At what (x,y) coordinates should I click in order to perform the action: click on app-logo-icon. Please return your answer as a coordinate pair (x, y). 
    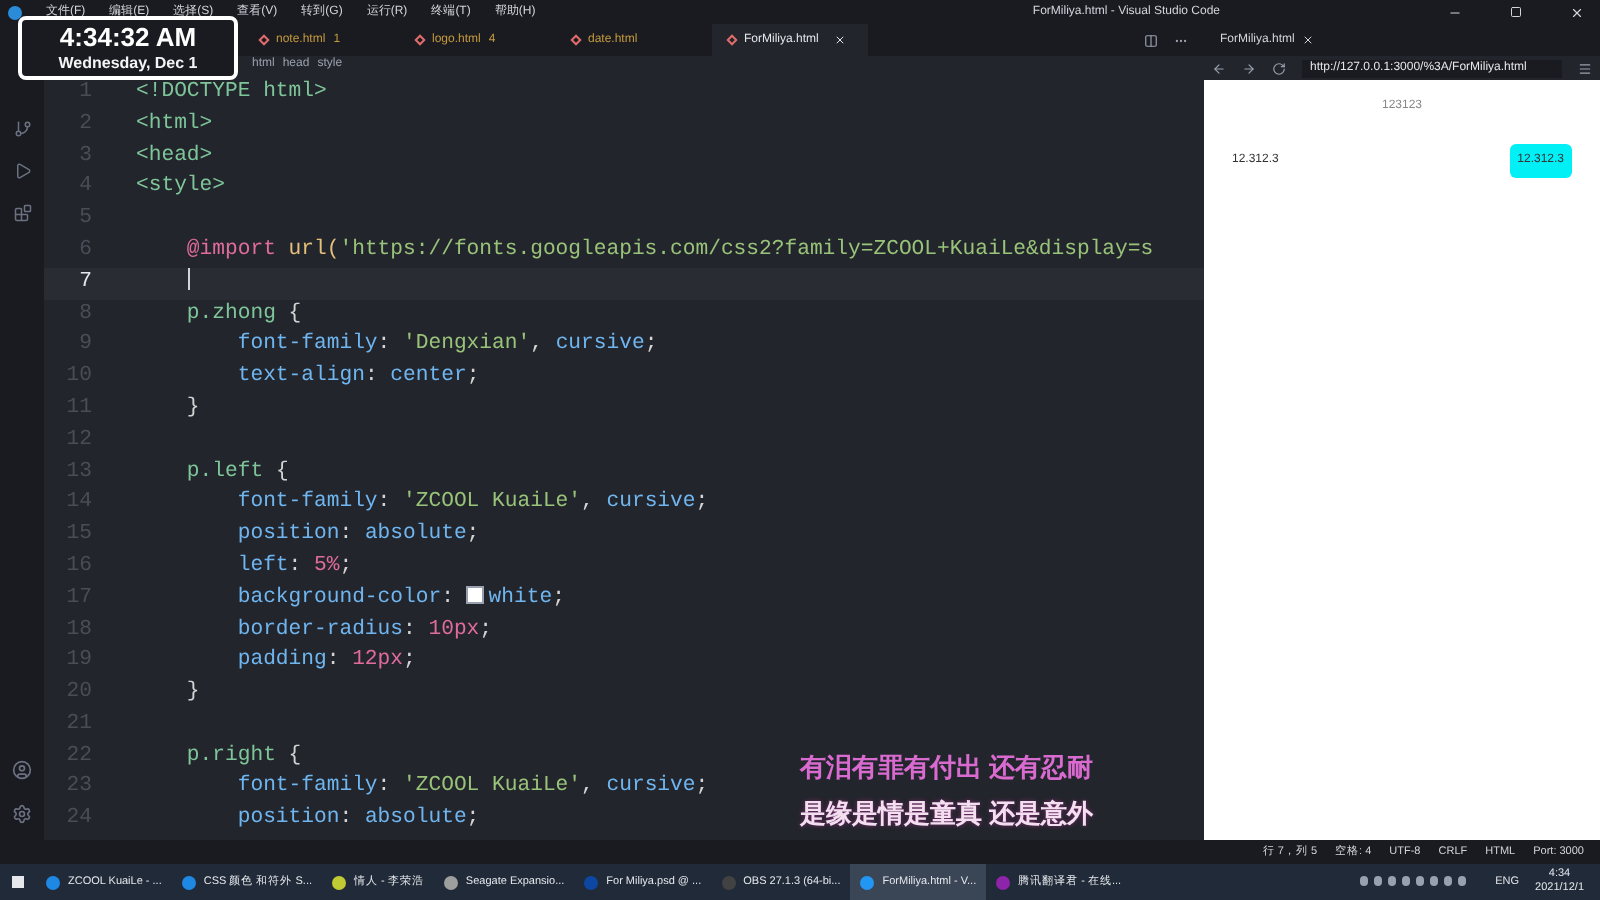
    Looking at the image, I should click on (15, 12).